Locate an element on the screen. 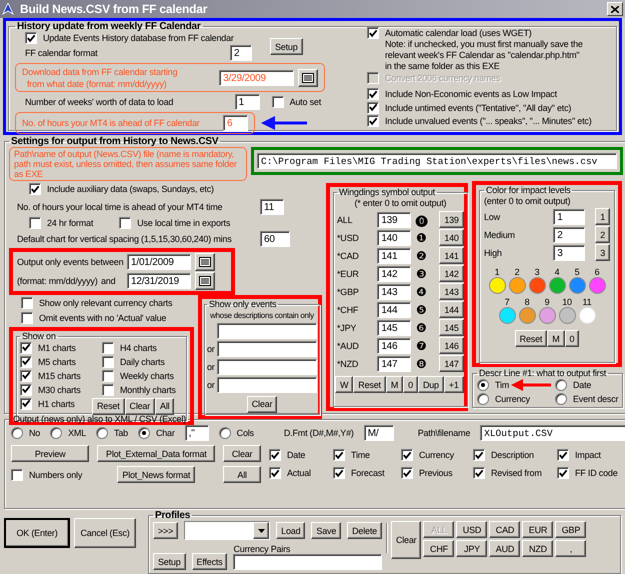  currency-button: , is located at coordinates (570, 548).